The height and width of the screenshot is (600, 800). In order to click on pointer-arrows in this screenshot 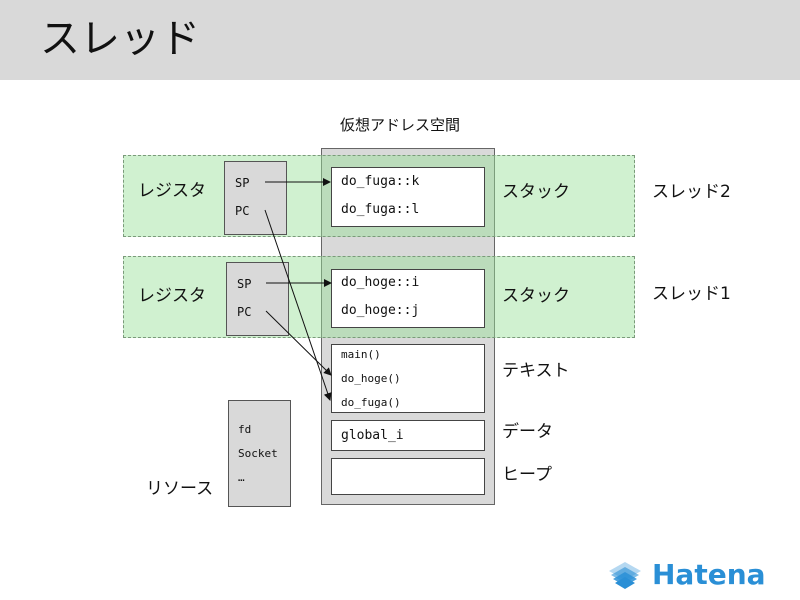, I will do `click(298, 289)`.